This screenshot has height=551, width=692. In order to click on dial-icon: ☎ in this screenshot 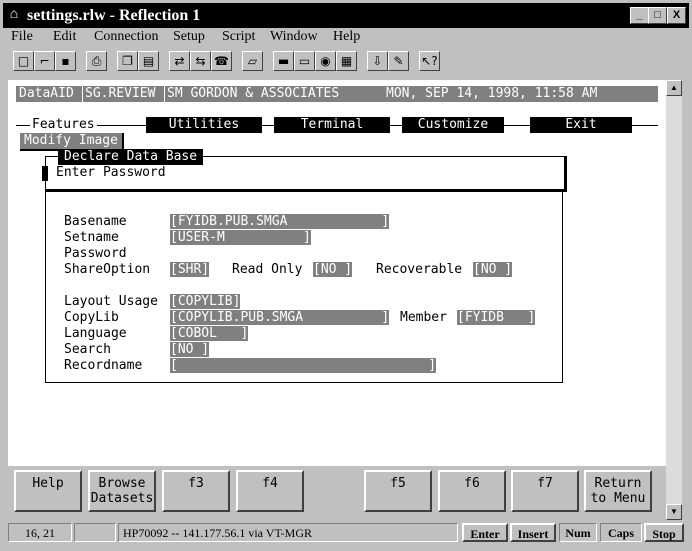, I will do `click(221, 61)`.